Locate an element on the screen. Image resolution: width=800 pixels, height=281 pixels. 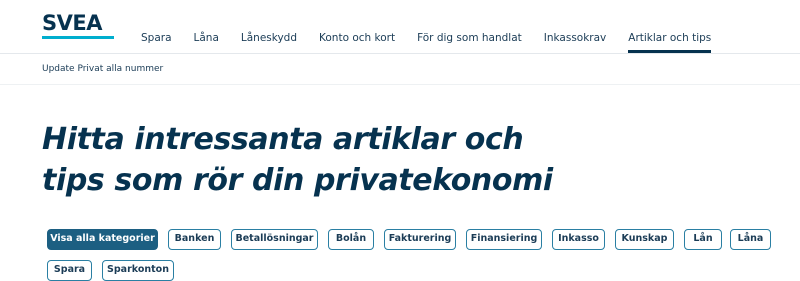
category-chip-bolan: Bolån is located at coordinates (351, 239).